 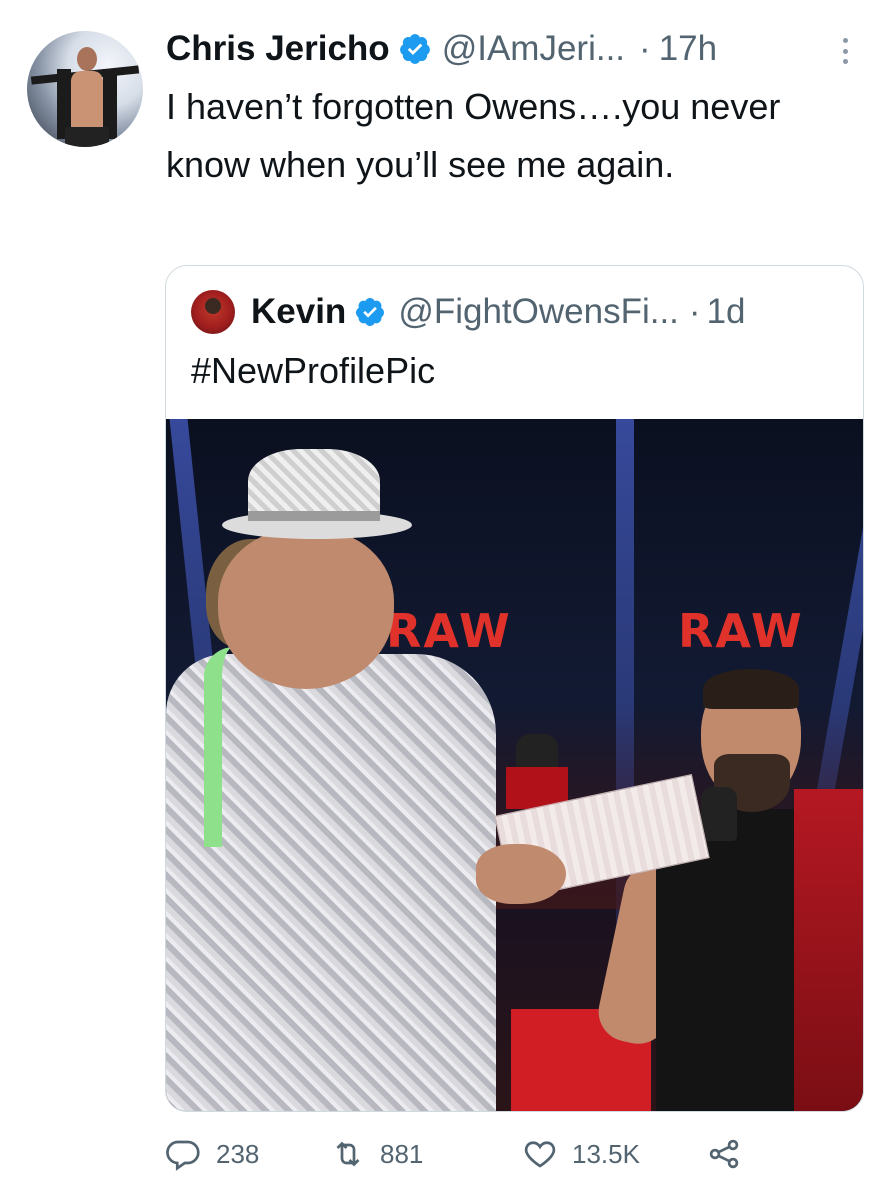 What do you see at coordinates (719, 814) in the screenshot?
I see `microphone-icon` at bounding box center [719, 814].